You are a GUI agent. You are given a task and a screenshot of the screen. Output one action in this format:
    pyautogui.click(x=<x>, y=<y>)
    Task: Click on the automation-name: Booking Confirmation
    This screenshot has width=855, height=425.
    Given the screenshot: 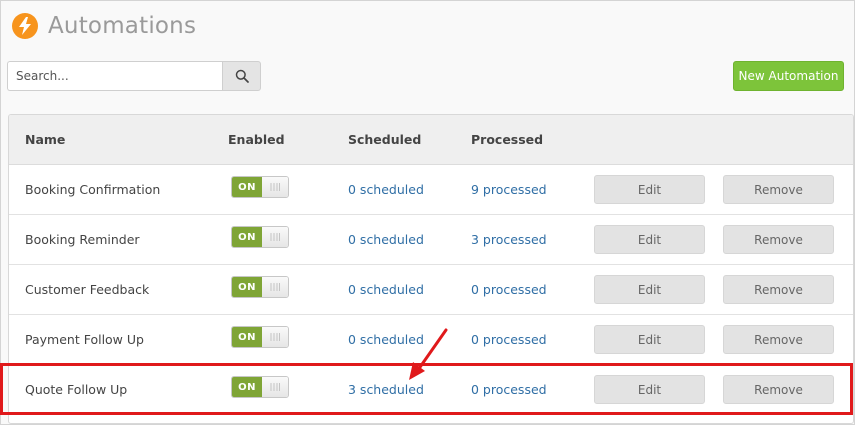 What is the action you would take?
    pyautogui.click(x=93, y=189)
    